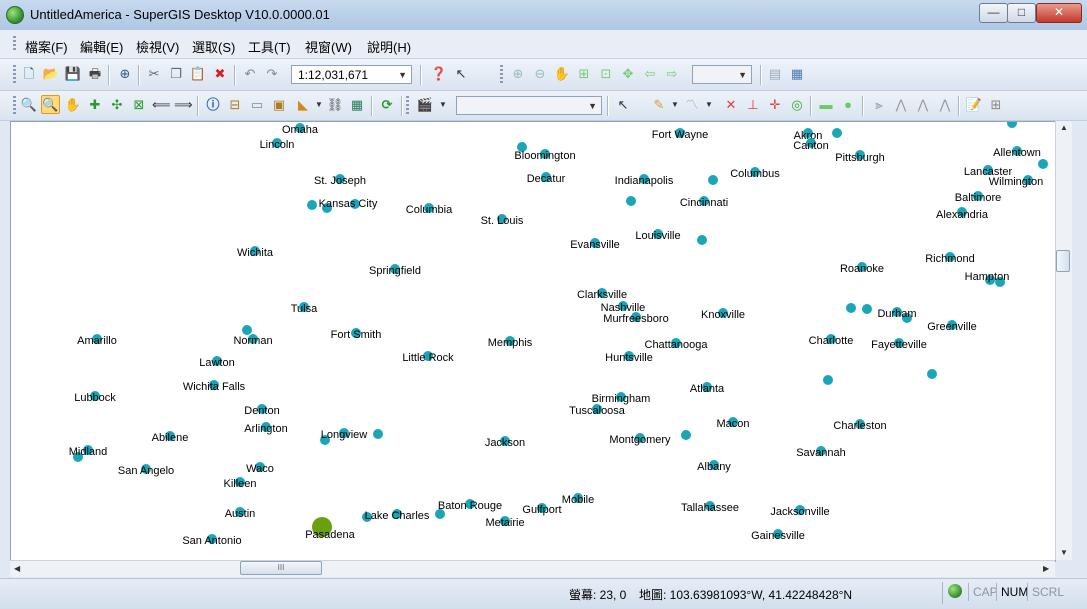 The image size is (1087, 609). I want to click on menu-edit: 編輯(E), so click(101, 46).